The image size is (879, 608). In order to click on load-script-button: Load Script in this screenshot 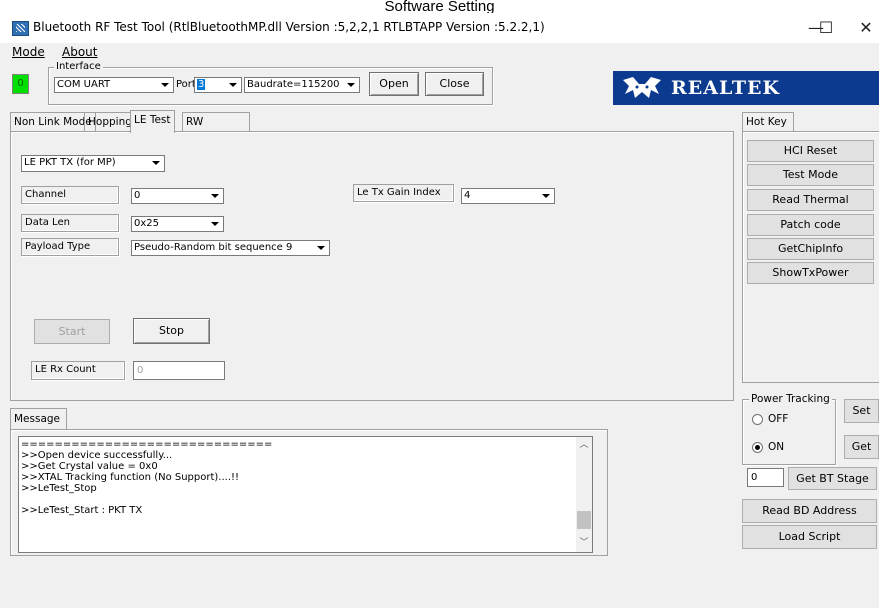, I will do `click(809, 537)`.